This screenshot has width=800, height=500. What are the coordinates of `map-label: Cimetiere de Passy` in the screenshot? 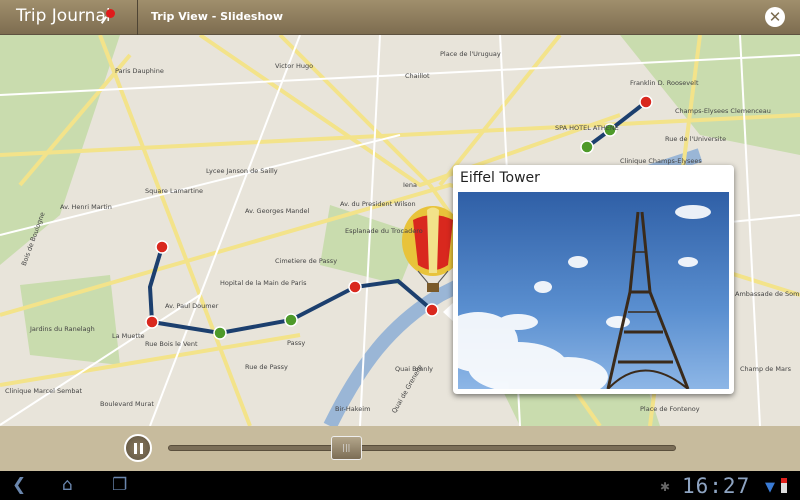 It's located at (306, 261).